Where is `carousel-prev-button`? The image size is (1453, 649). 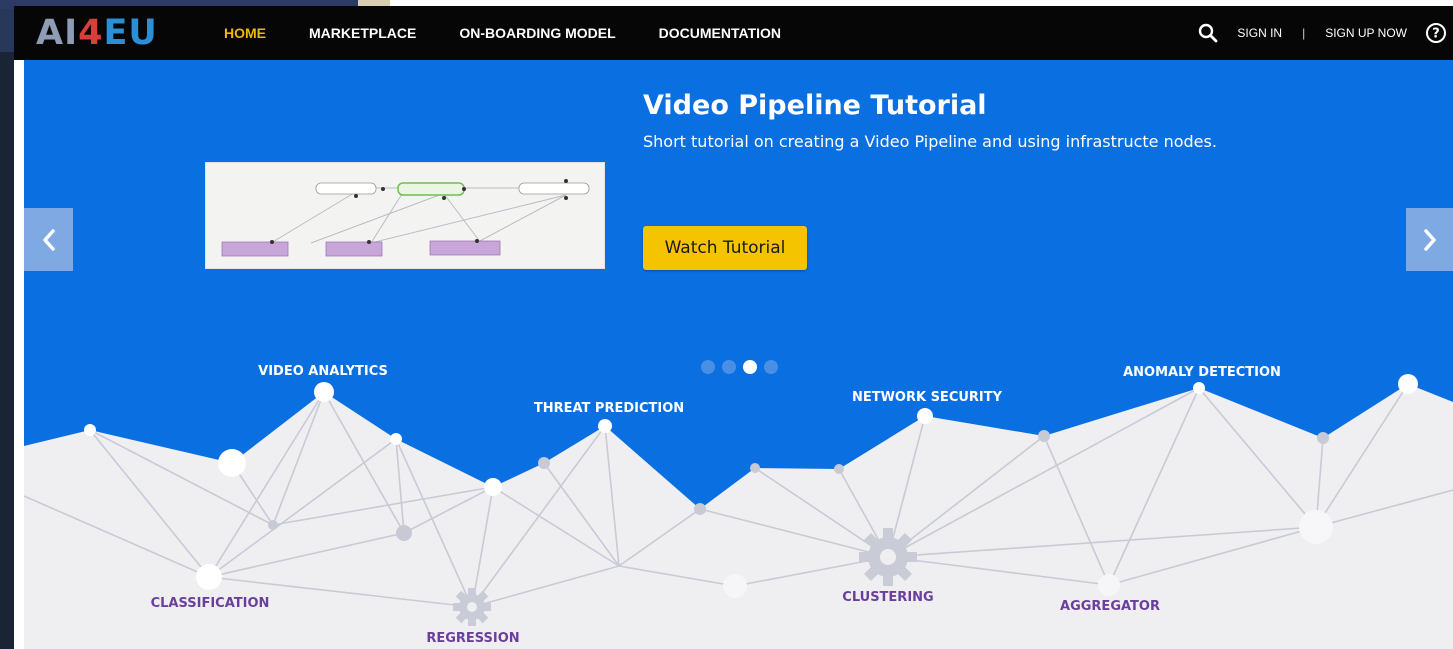
carousel-prev-button is located at coordinates (48, 239).